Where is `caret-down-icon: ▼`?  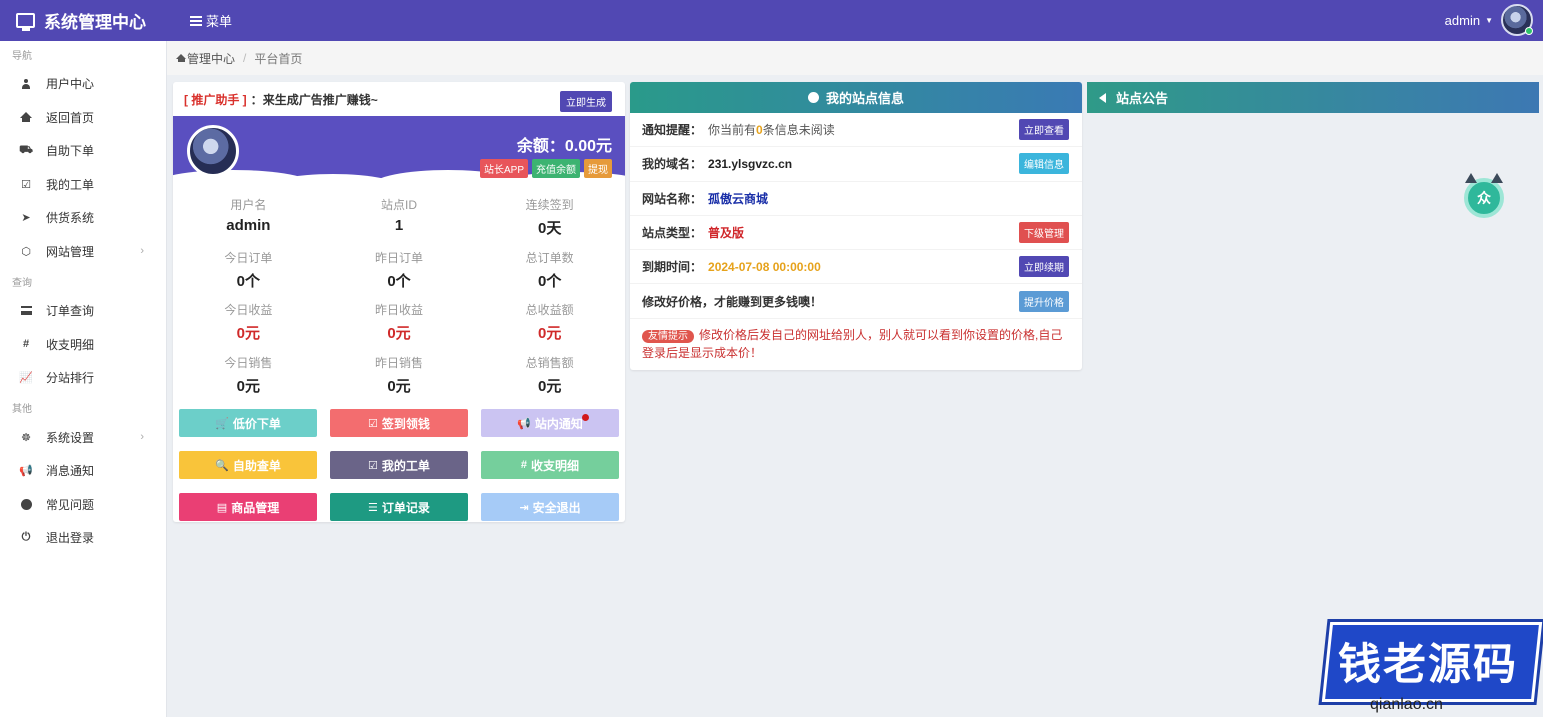 caret-down-icon: ▼ is located at coordinates (1489, 20).